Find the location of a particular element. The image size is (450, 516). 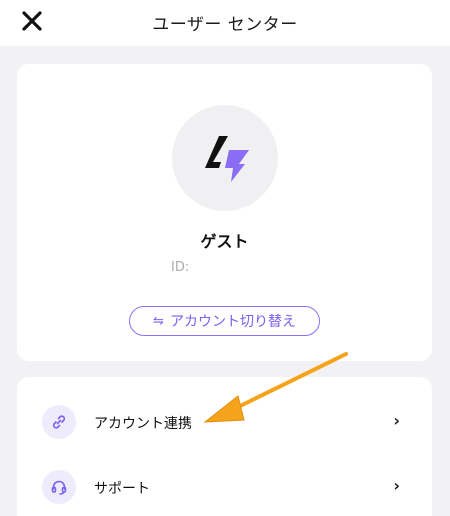

username: ゲスト is located at coordinates (224, 241).